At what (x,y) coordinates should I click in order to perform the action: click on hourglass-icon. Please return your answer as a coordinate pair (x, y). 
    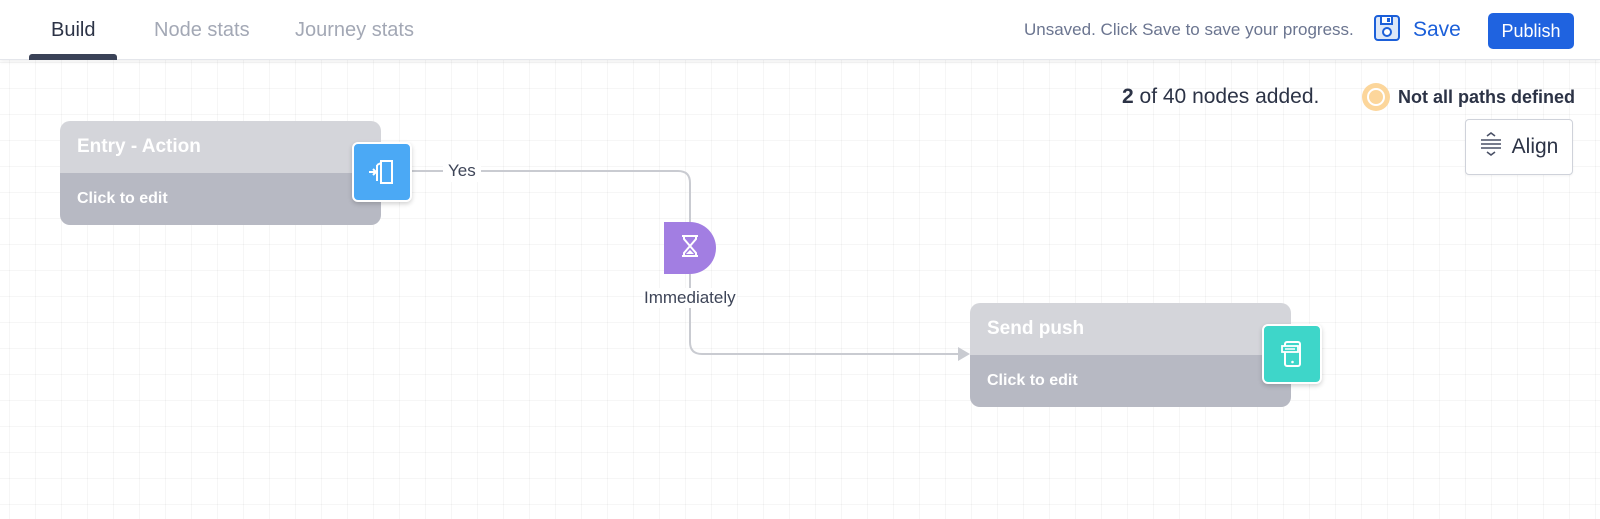
    Looking at the image, I should click on (690, 248).